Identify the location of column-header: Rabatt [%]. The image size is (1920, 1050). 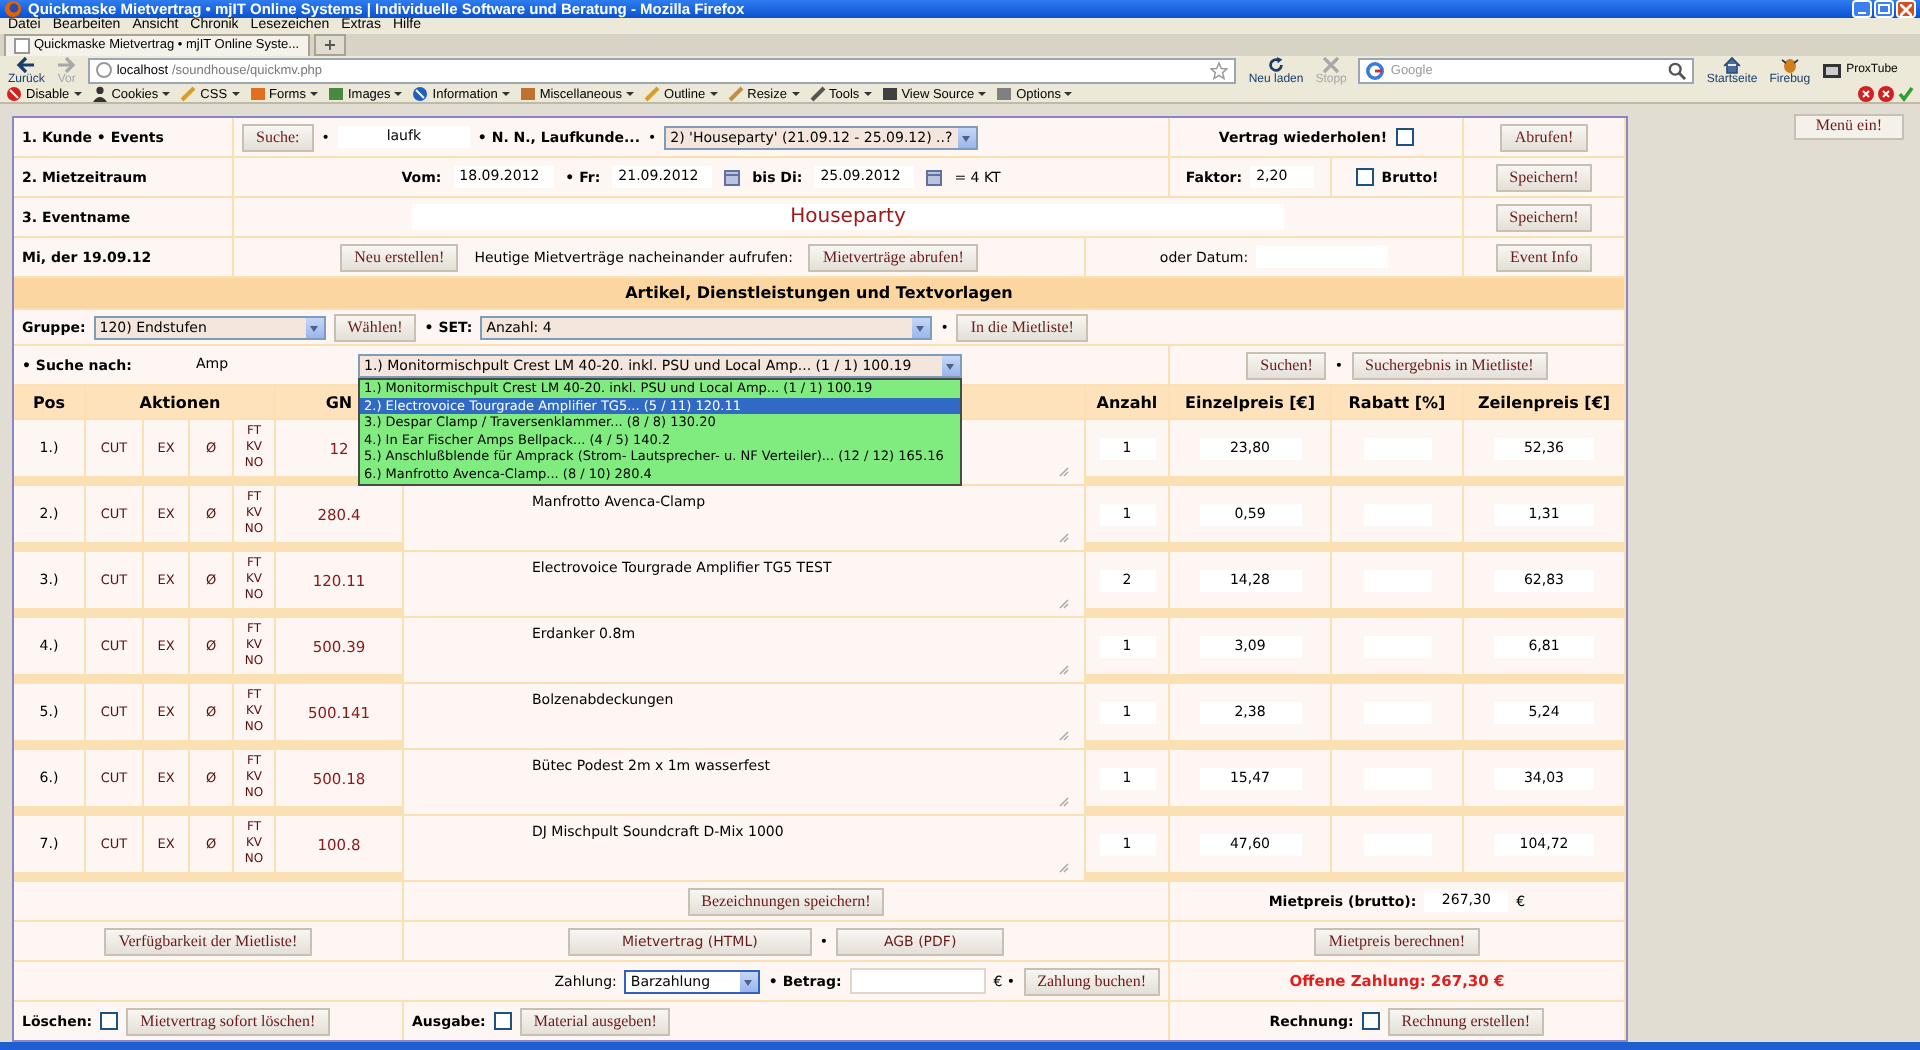
(1397, 402).